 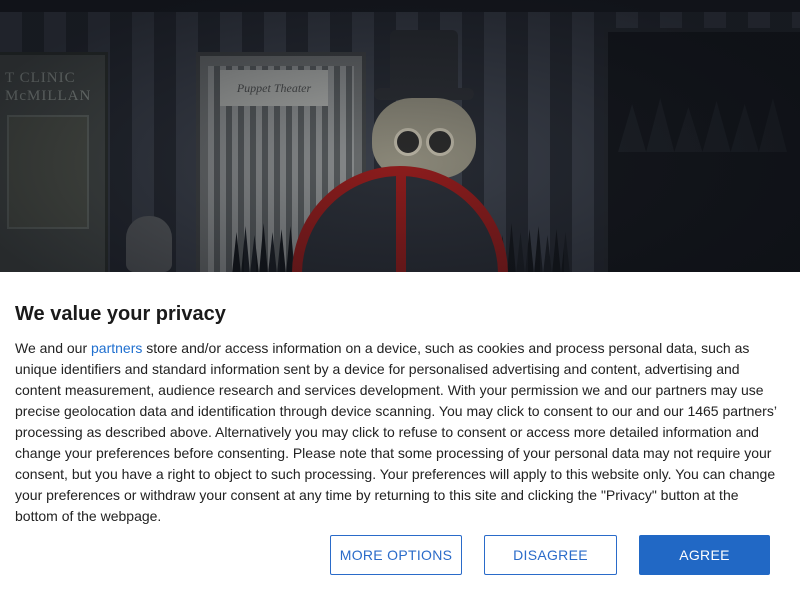 I want to click on top-bar, so click(x=400, y=6).